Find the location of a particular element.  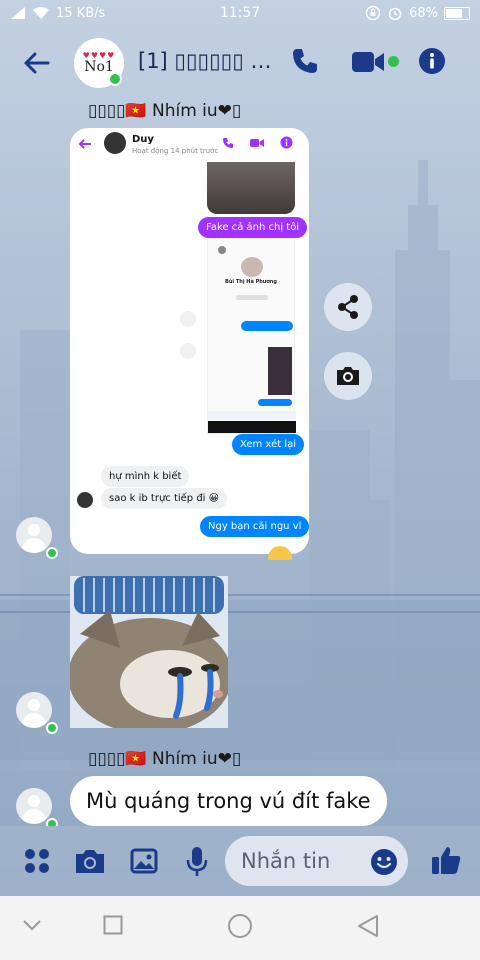

share-button is located at coordinates (348, 307).